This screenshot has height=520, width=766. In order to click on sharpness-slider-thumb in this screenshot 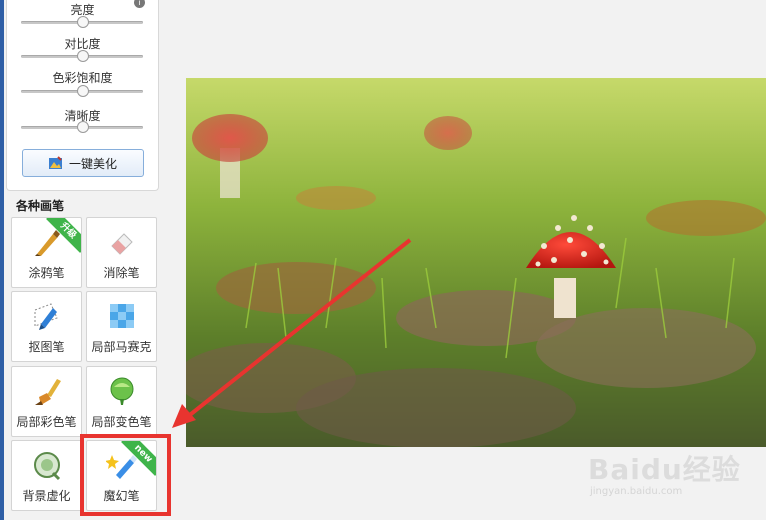, I will do `click(83, 127)`.